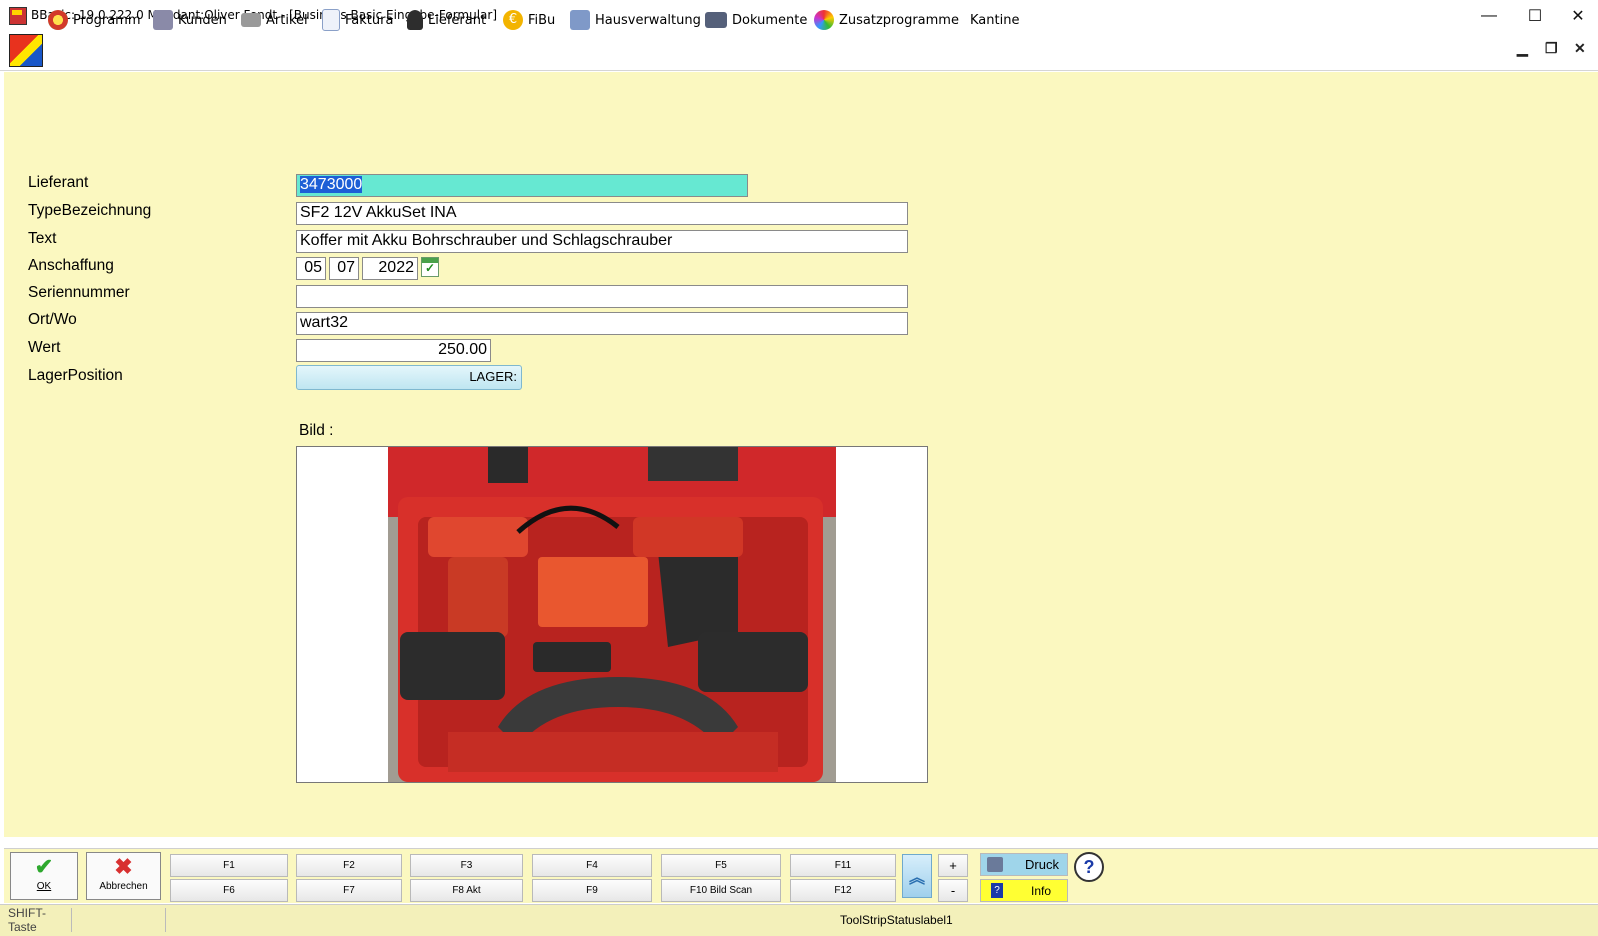 This screenshot has height=936, width=1598. What do you see at coordinates (1489, 16) in the screenshot?
I see `minimize-button: —` at bounding box center [1489, 16].